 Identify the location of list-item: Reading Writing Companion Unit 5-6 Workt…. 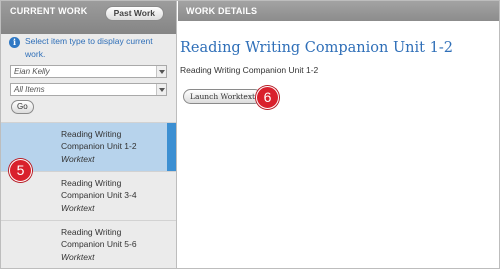
(88, 244).